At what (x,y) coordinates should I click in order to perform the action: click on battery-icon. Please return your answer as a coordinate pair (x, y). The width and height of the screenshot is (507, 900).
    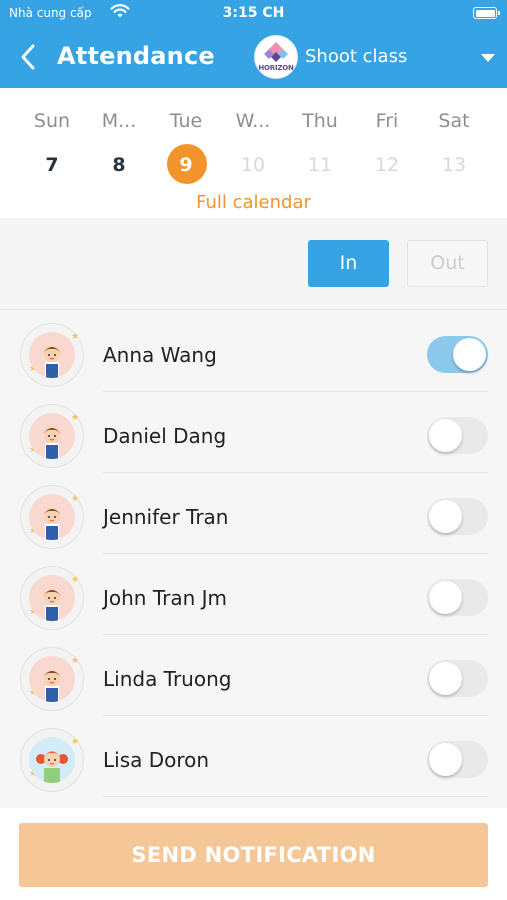
    Looking at the image, I should click on (486, 13).